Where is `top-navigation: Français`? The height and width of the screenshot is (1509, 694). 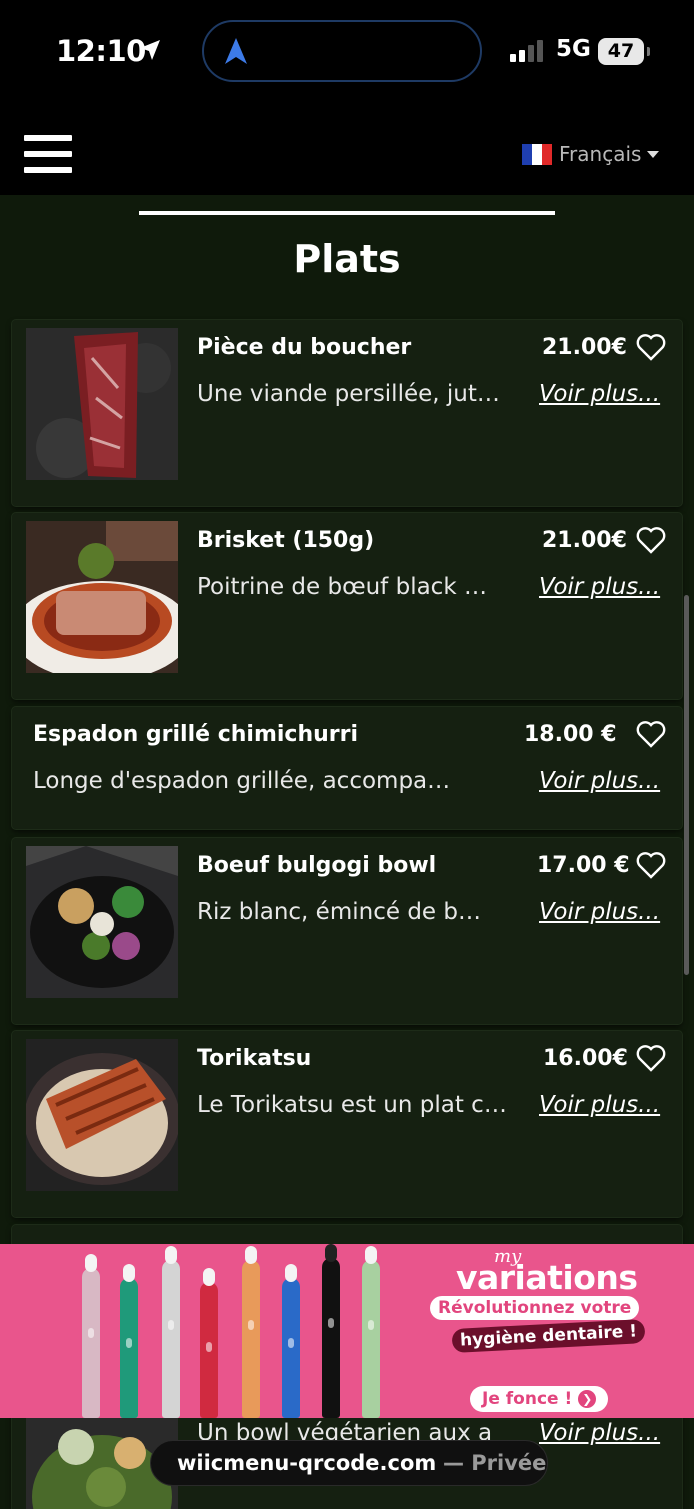
top-navigation: Français is located at coordinates (347, 150).